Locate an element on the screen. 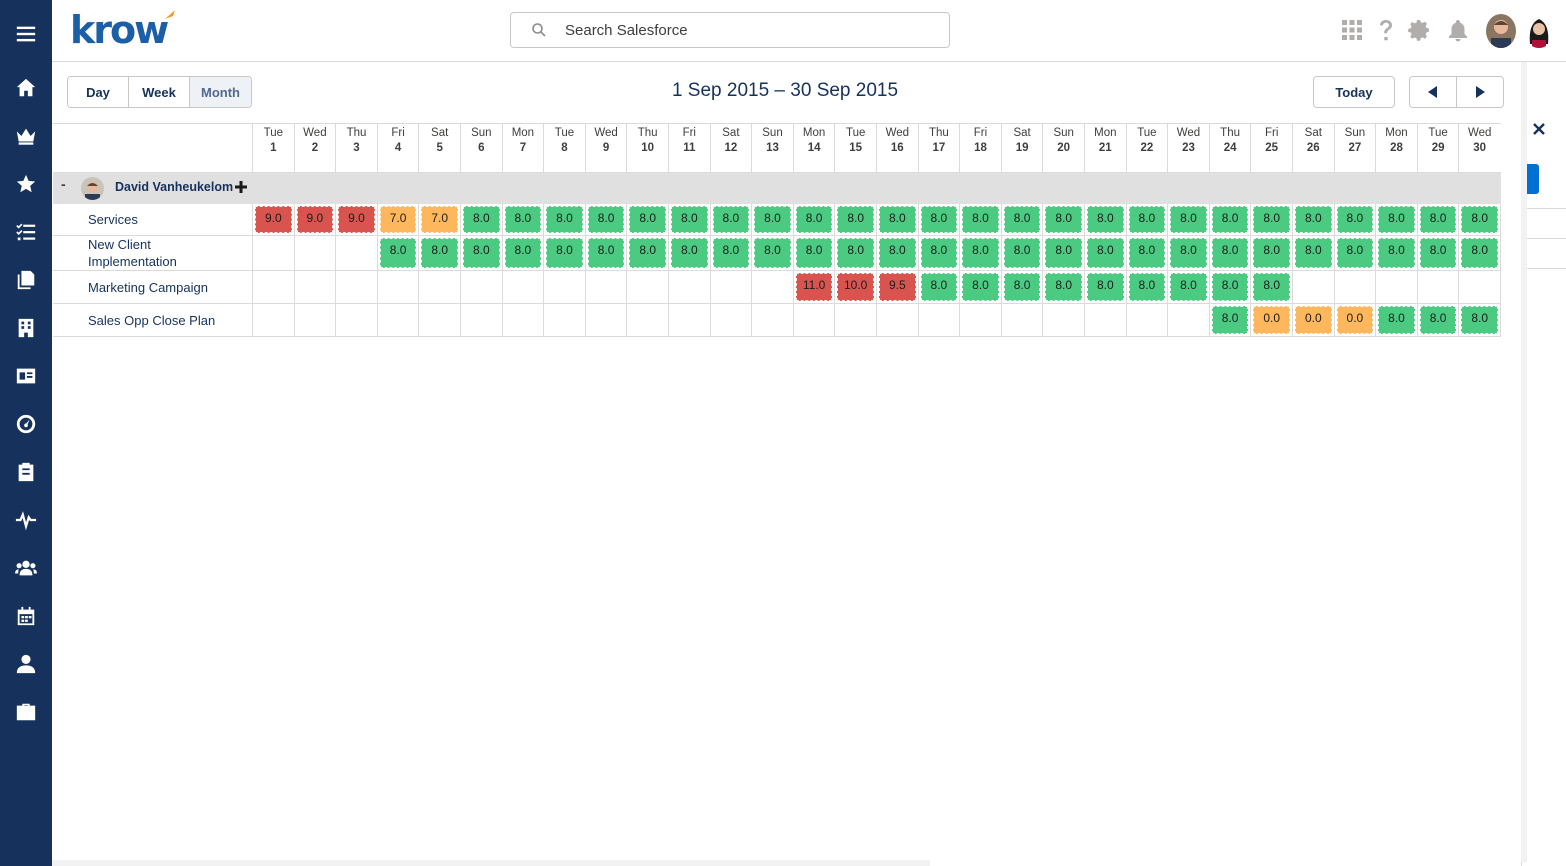 This screenshot has height=866, width=1566. sidebar-item-star is located at coordinates (26, 184).